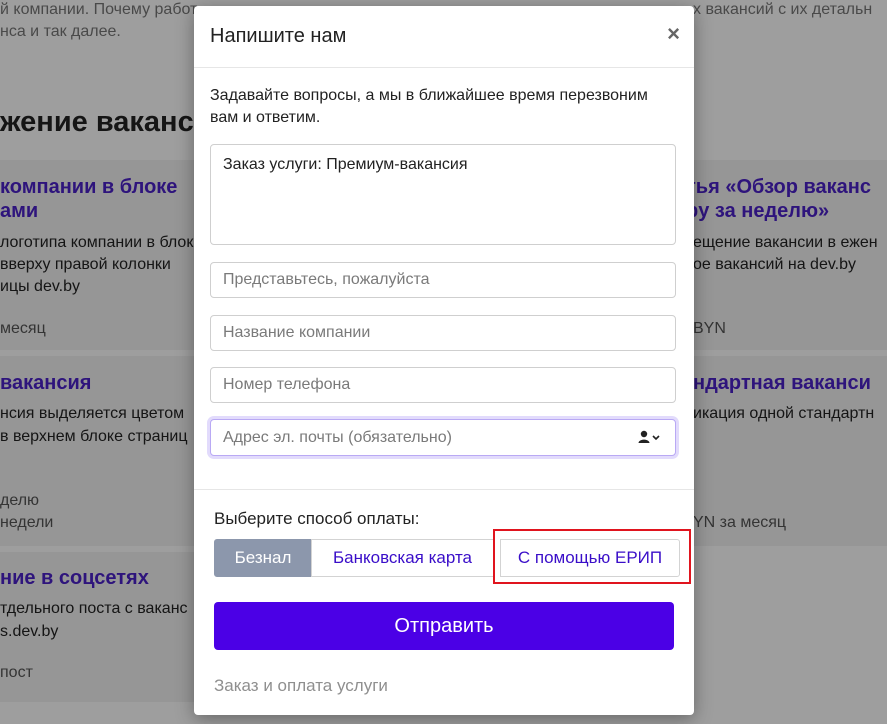  What do you see at coordinates (402, 558) in the screenshot?
I see `payment-option-card: Банковская карта` at bounding box center [402, 558].